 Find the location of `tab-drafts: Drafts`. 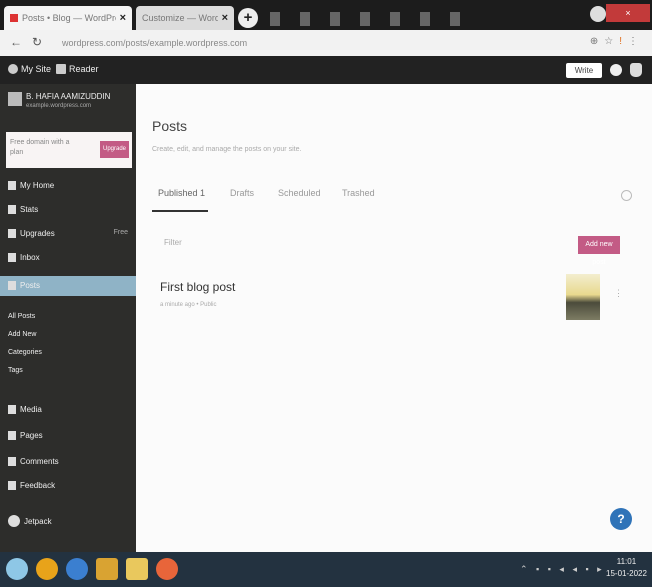

tab-drafts: Drafts is located at coordinates (242, 193).